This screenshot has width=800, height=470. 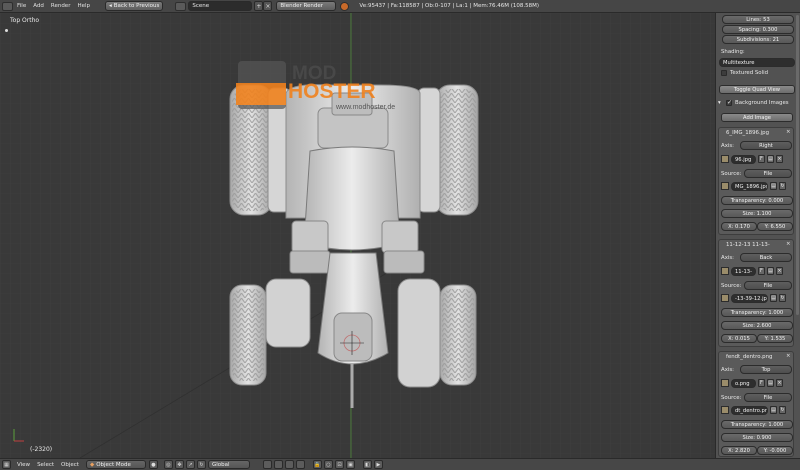 I want to click on grid-lines-field: Lines: 53, so click(x=758, y=19).